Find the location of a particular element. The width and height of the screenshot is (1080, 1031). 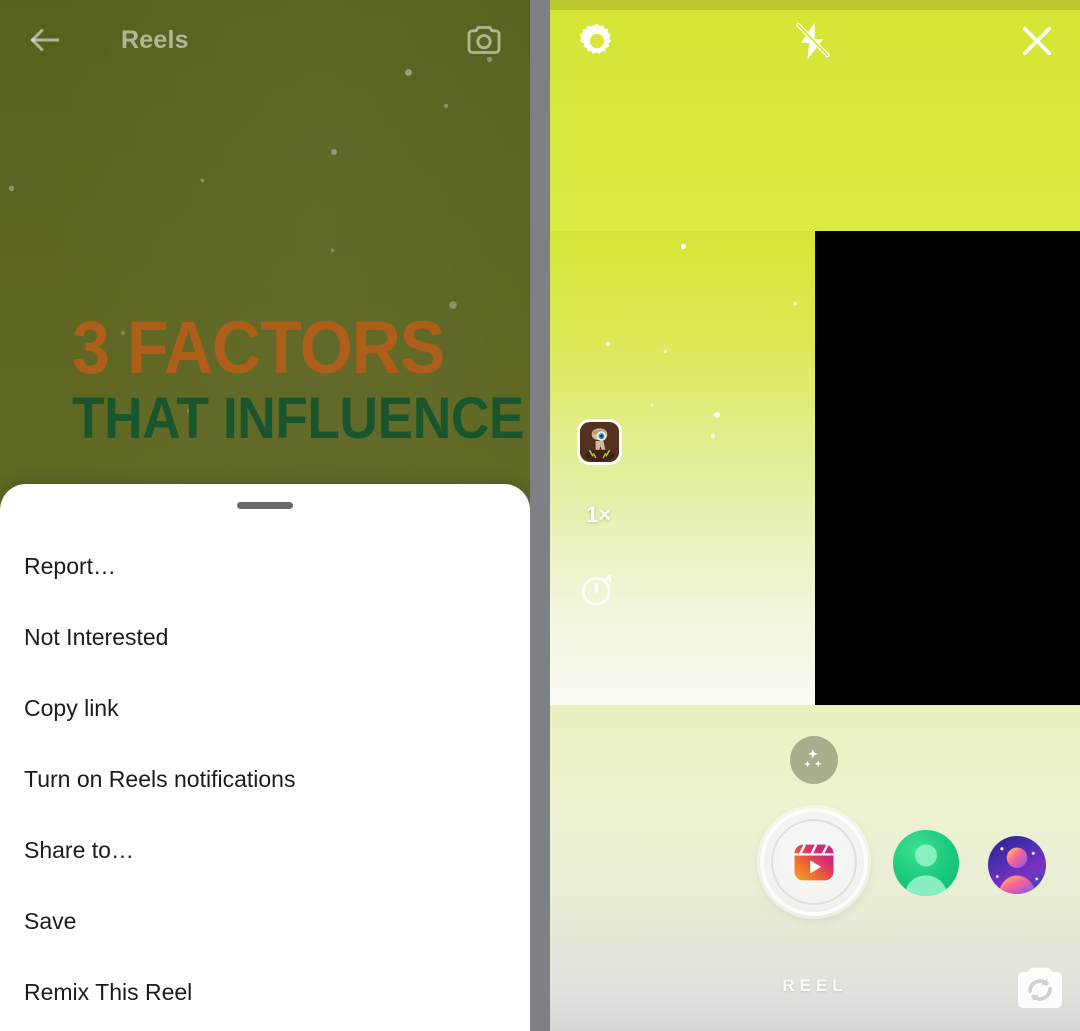

camera-preview-black-area is located at coordinates (947, 468).